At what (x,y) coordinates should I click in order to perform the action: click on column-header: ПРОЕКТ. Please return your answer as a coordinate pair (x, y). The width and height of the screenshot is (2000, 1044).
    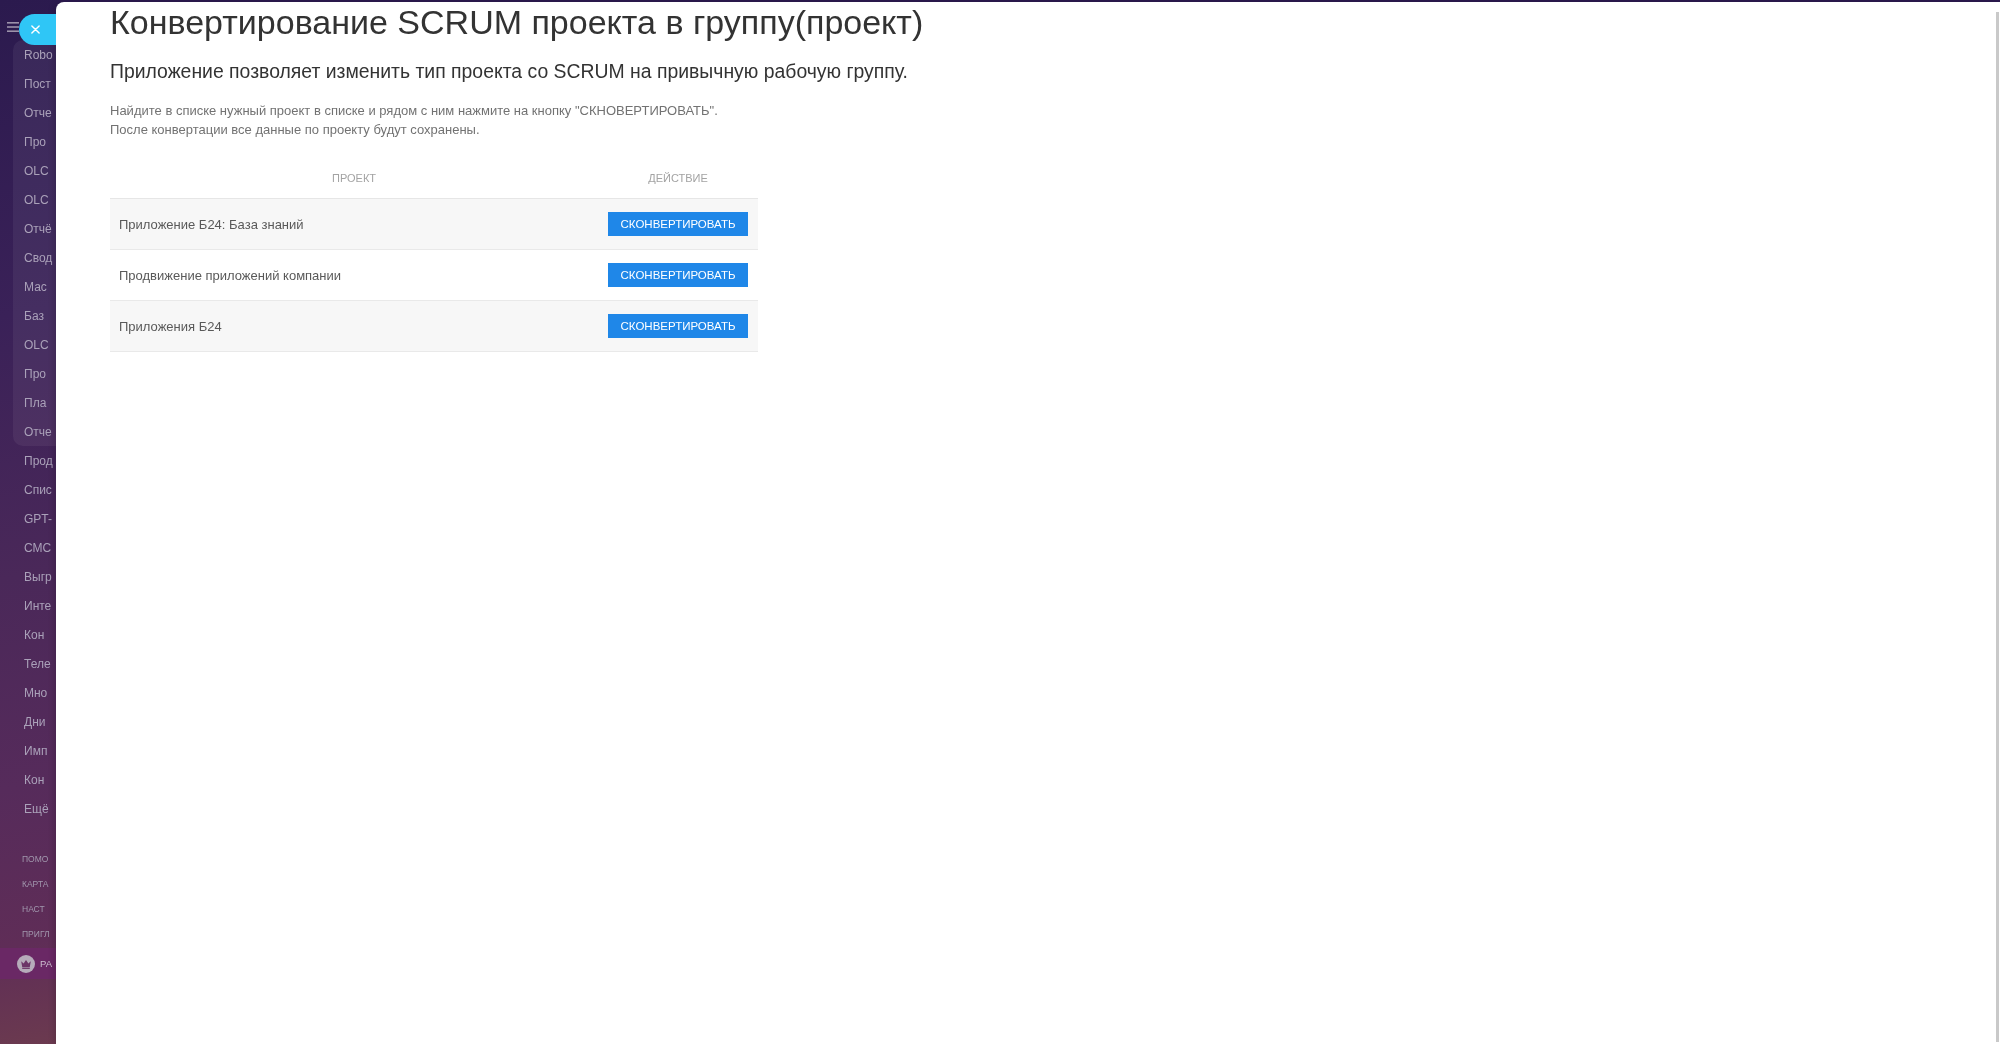
    Looking at the image, I should click on (354, 178).